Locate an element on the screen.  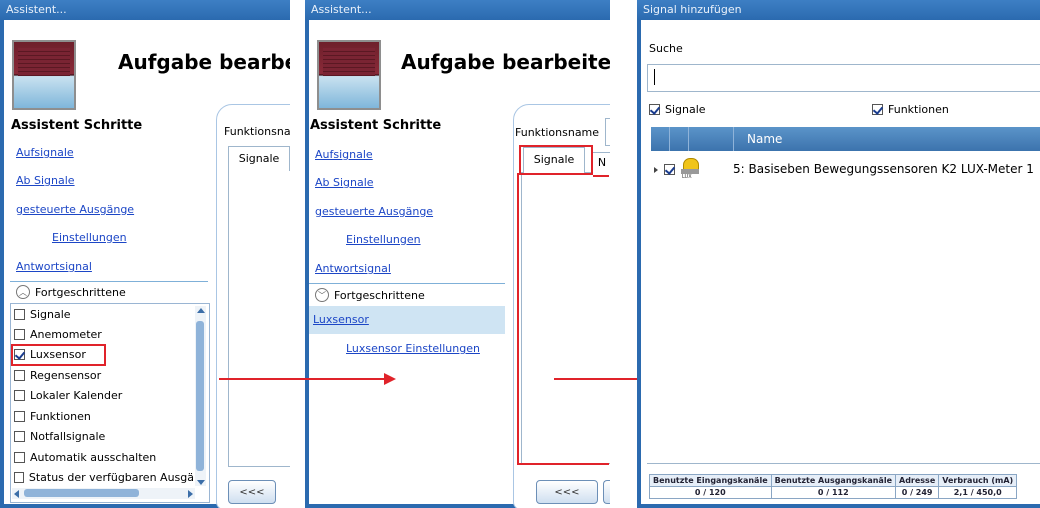
advanced-toggle: ︿ Fortgeschrittene is located at coordinates (71, 292).